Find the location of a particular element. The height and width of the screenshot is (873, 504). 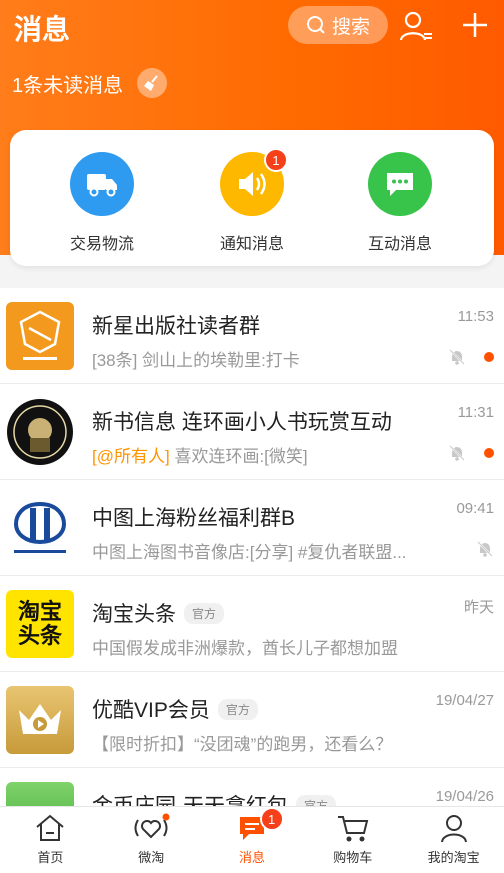

taobao-toutiao-logo-line2: 头条 is located at coordinates (39, 635).